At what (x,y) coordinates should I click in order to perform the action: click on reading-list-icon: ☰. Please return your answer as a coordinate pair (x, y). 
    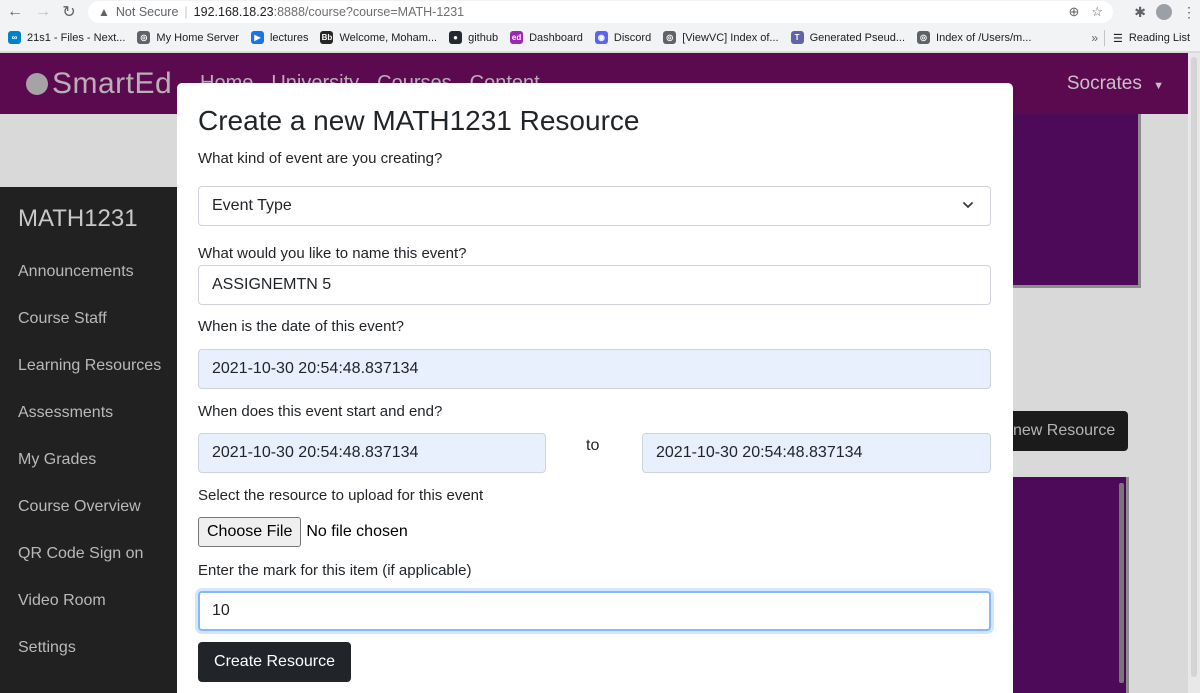
    Looking at the image, I should click on (1117, 38).